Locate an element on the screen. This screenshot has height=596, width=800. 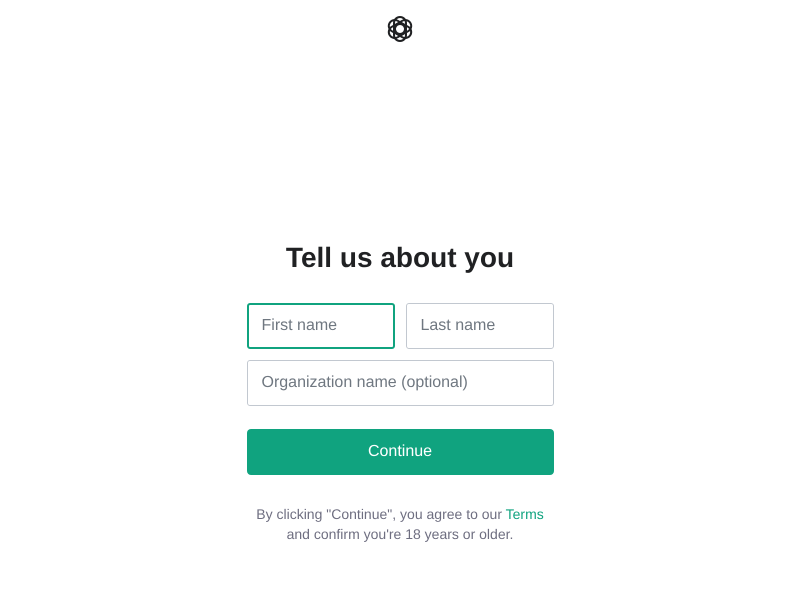
page-heading: Tell us about you is located at coordinates (400, 258).